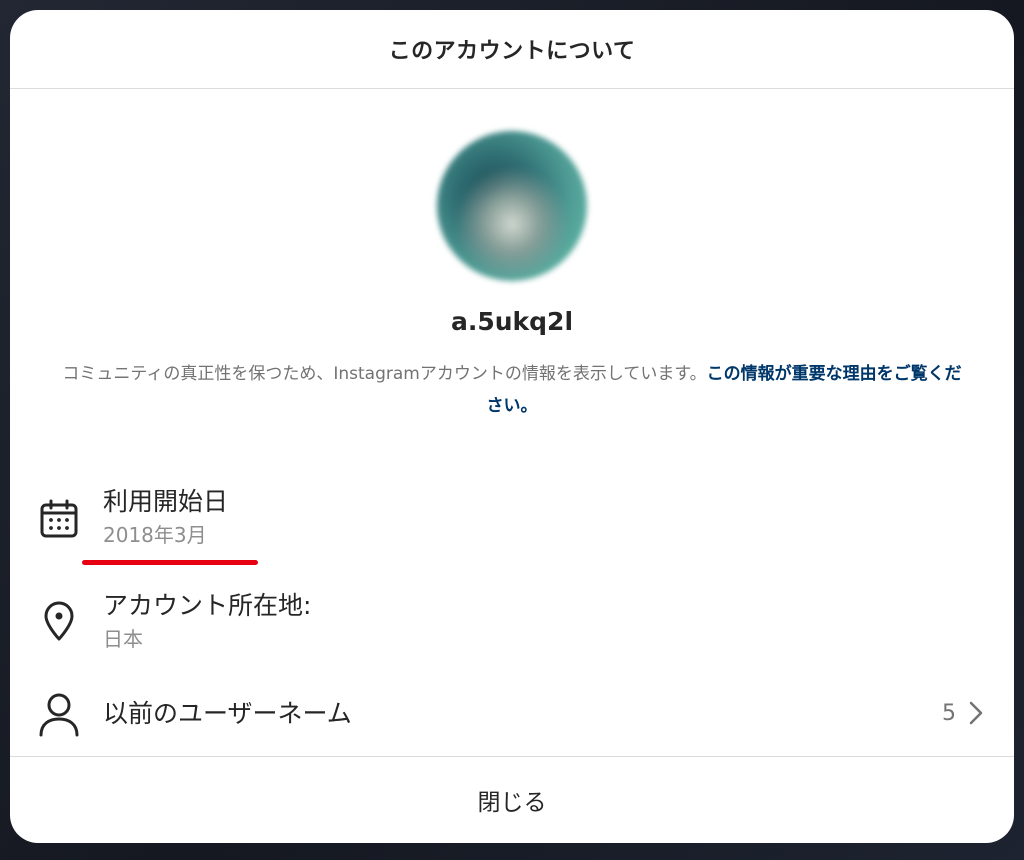 The image size is (1024, 860). Describe the element at coordinates (123, 639) in the screenshot. I see `account-location-value: 日本` at that location.